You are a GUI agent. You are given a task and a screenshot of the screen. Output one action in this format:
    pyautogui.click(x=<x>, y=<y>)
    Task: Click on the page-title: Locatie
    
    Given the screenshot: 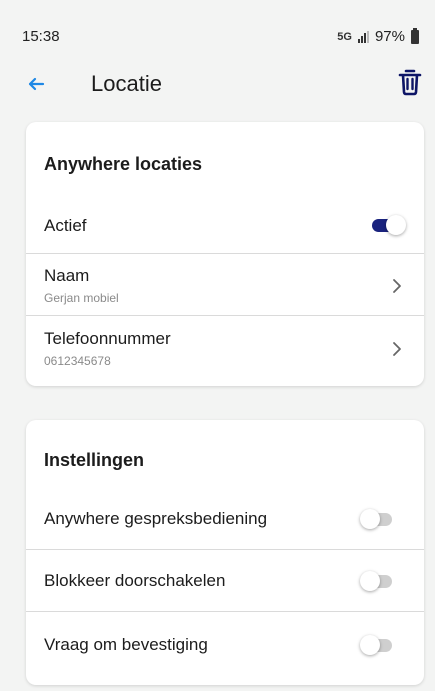 What is the action you would take?
    pyautogui.click(x=126, y=83)
    